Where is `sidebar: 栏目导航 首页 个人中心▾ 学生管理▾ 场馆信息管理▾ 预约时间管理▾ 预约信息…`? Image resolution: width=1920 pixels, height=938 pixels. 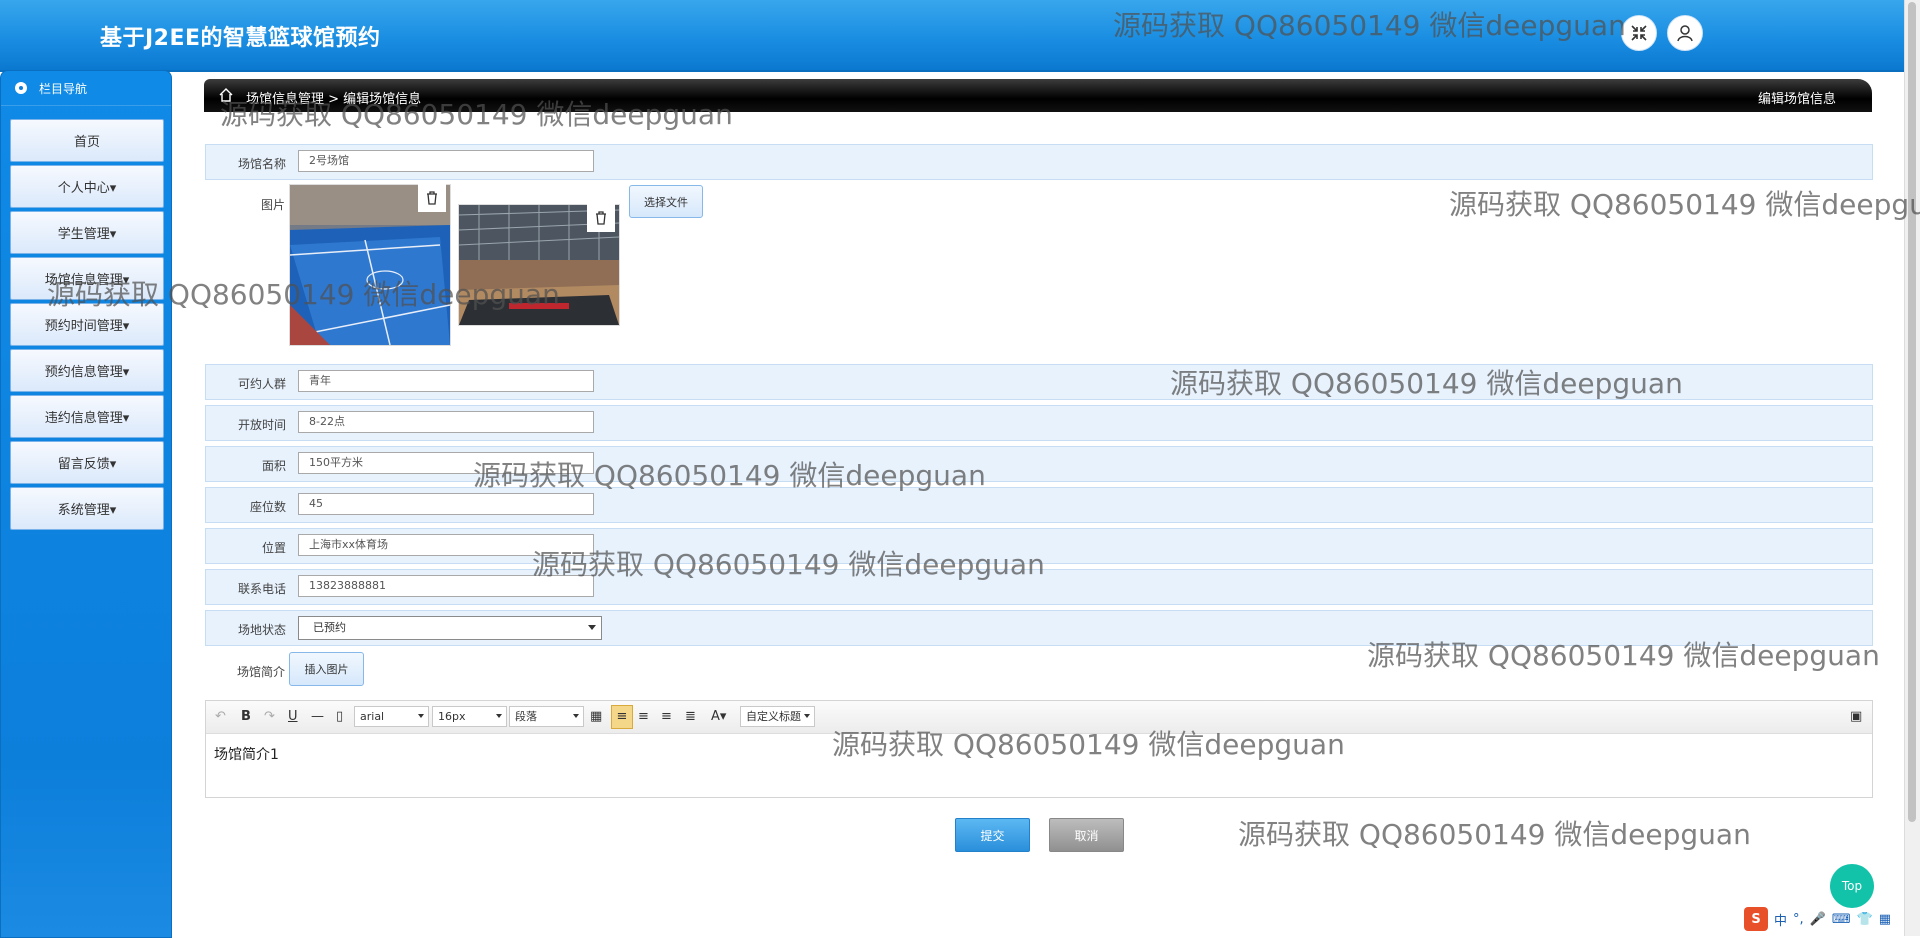 sidebar: 栏目导航 首页 个人中心▾ 学生管理▾ 场馆信息管理▾ 预约时间管理▾ 预约信息… is located at coordinates (86, 504).